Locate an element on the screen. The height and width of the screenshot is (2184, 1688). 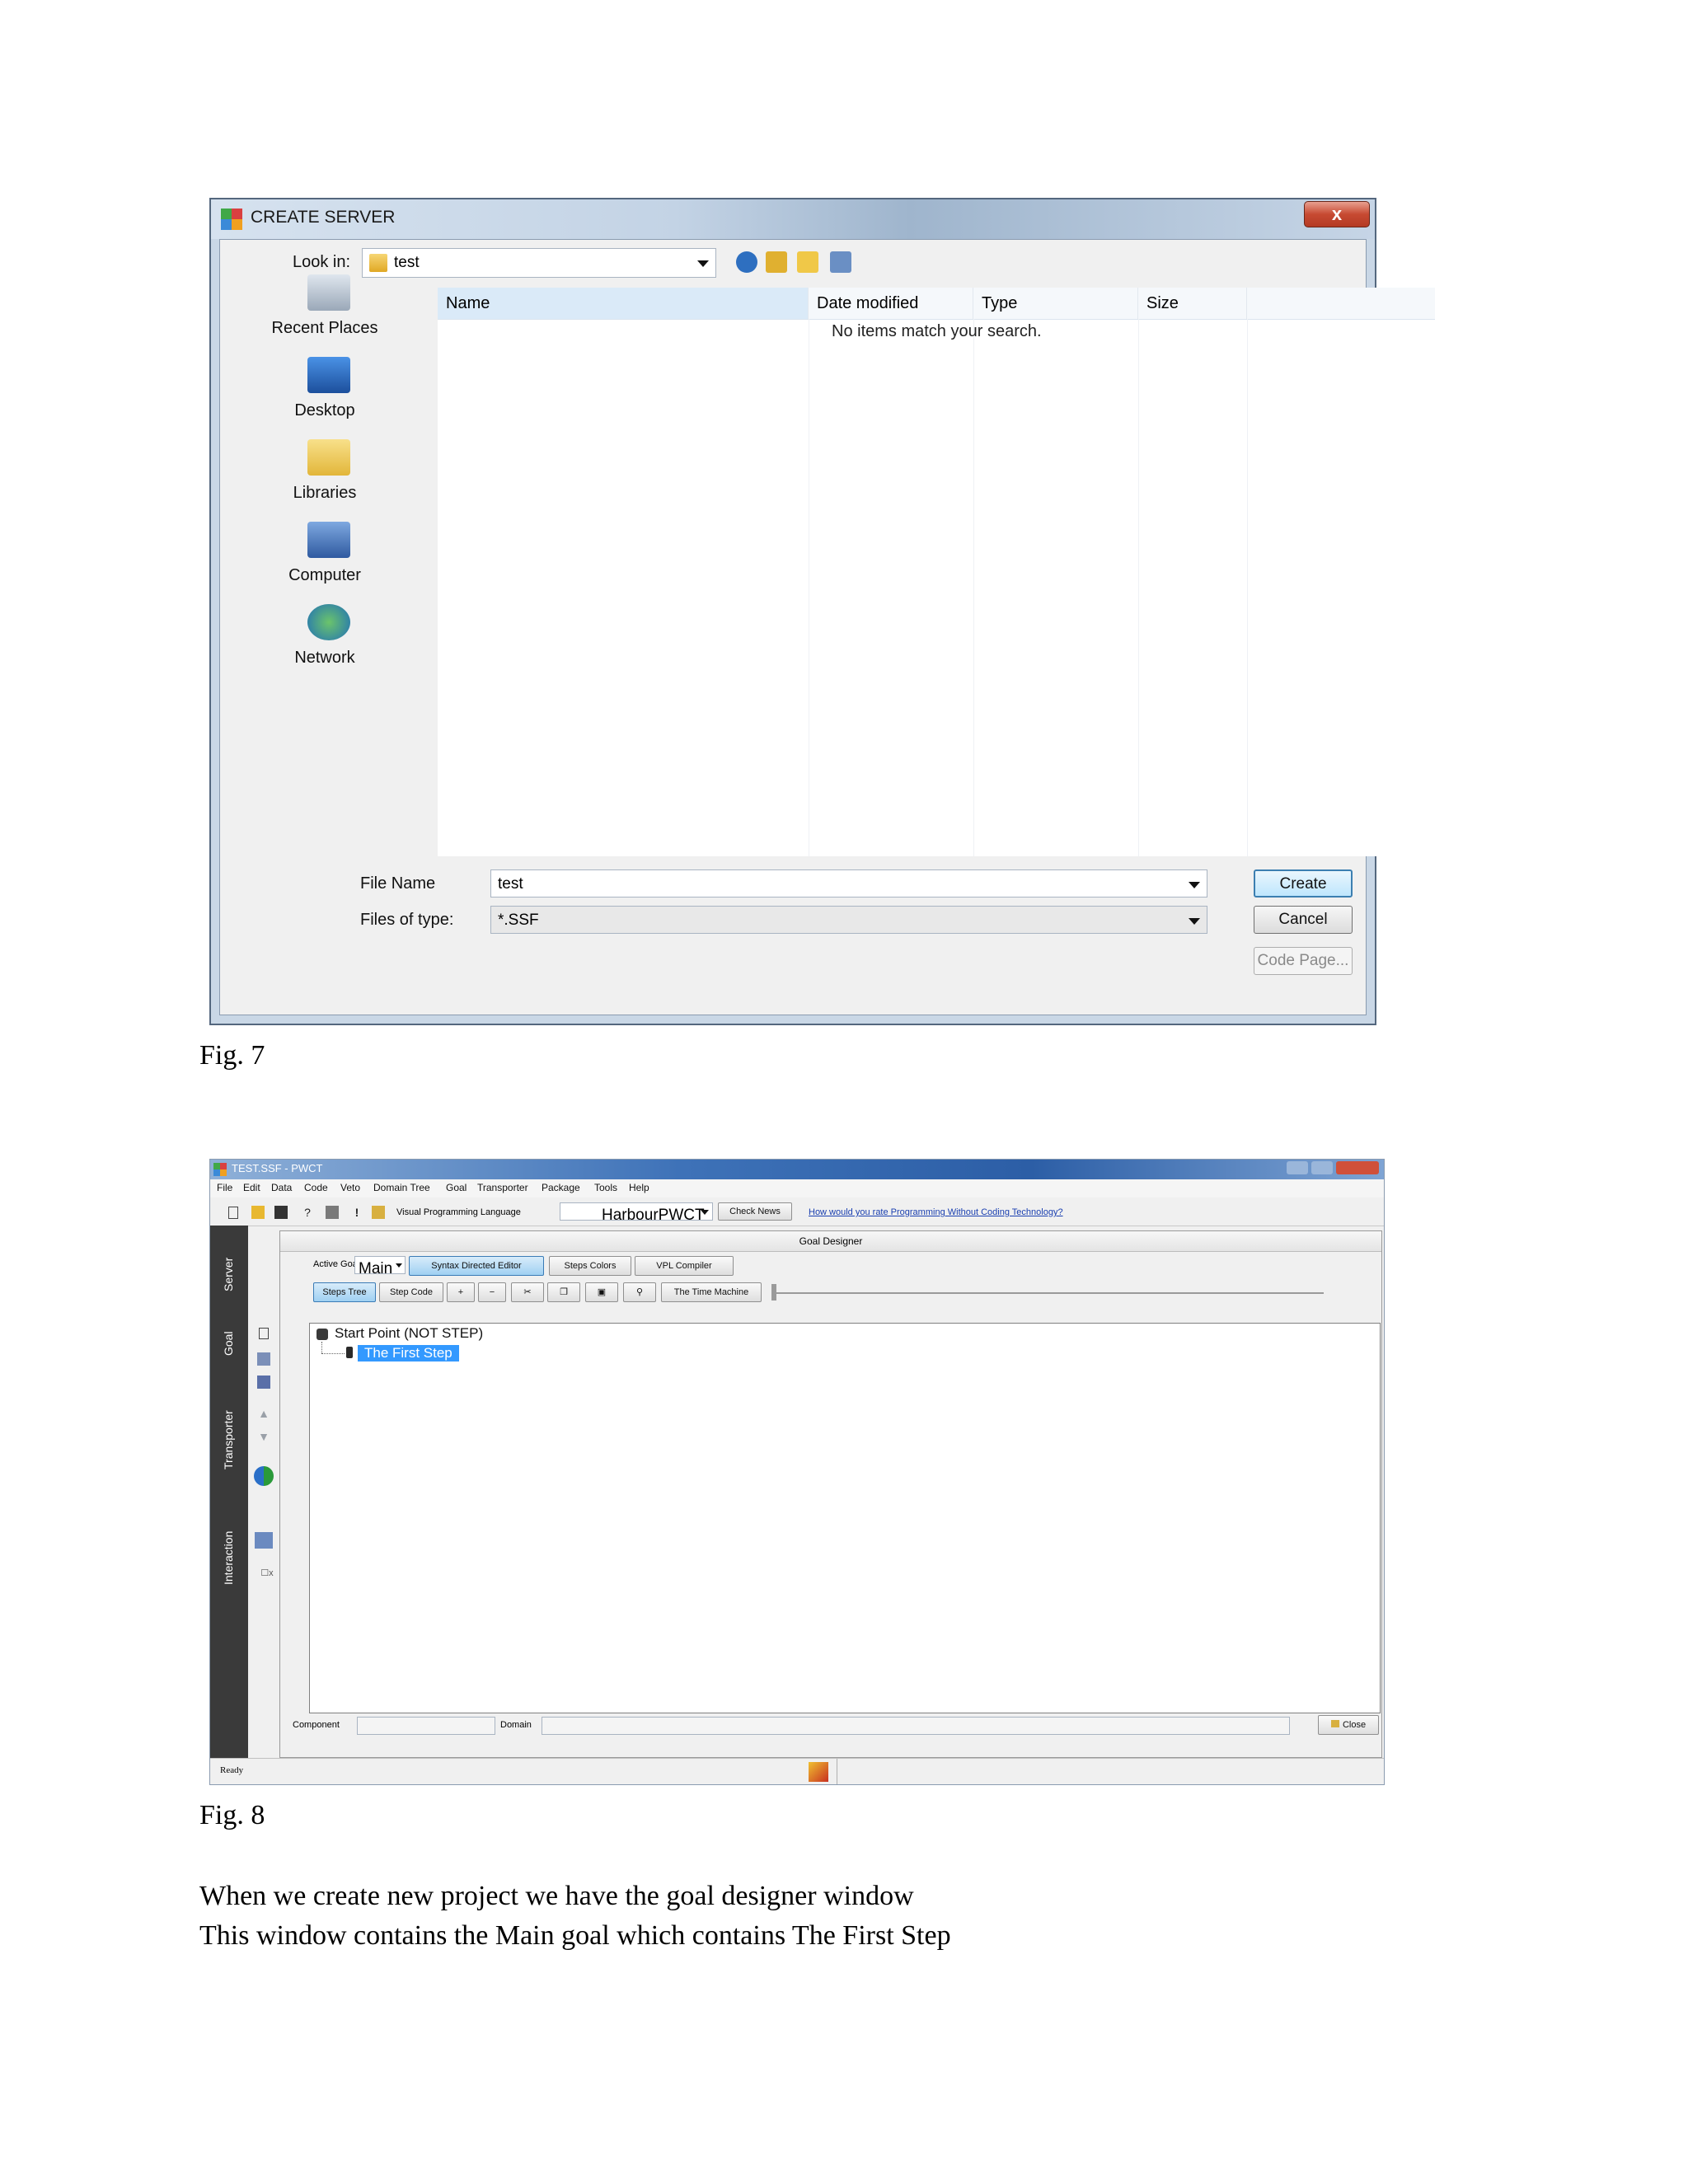
menu-data: Data is located at coordinates (282, 1187).